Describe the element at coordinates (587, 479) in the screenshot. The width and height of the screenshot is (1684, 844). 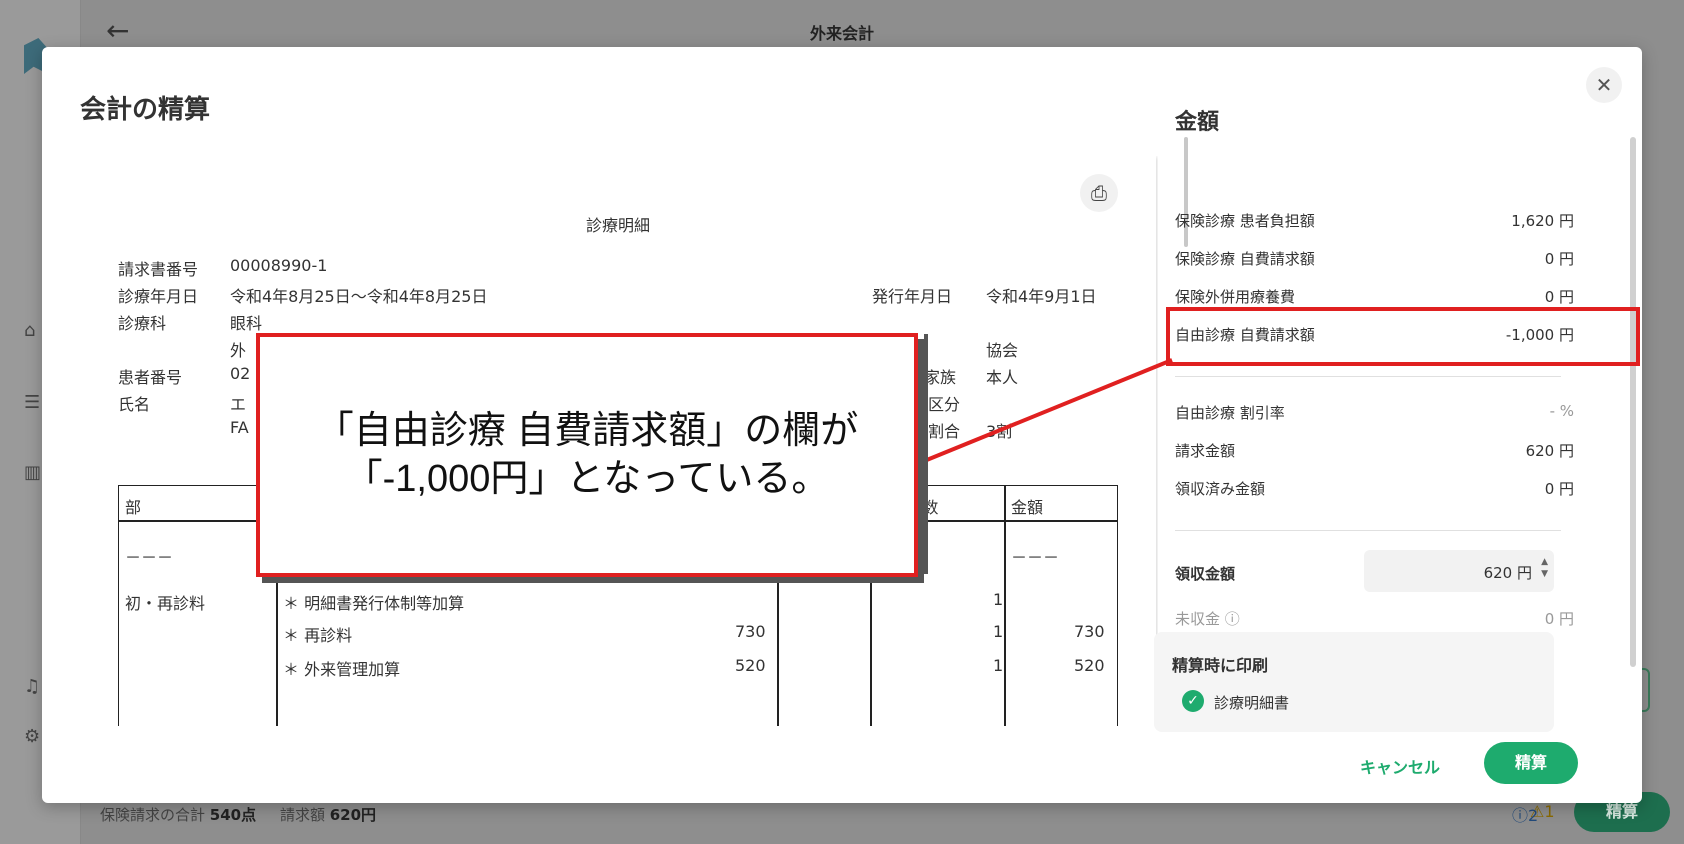
I see `callout-line-2: 「-1,000円」となっている。` at that location.